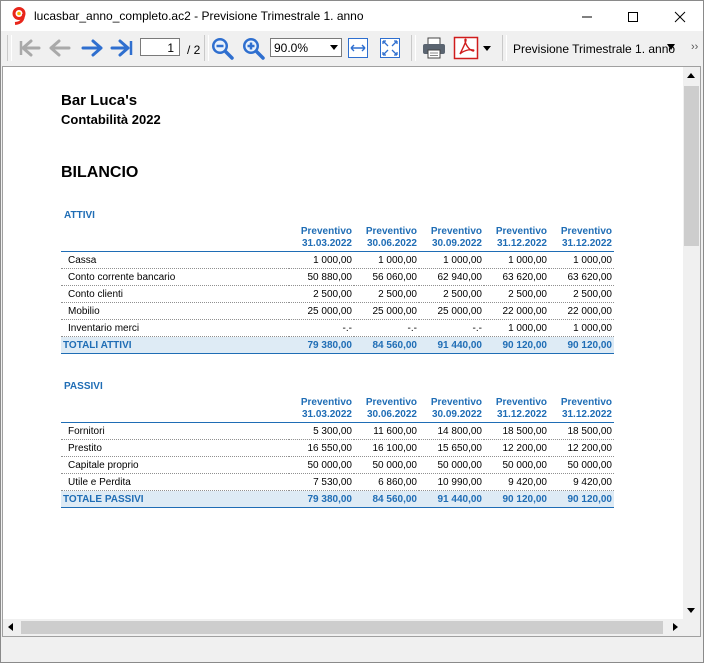 This screenshot has height=663, width=704. What do you see at coordinates (92, 48) in the screenshot?
I see `next-page-icon` at bounding box center [92, 48].